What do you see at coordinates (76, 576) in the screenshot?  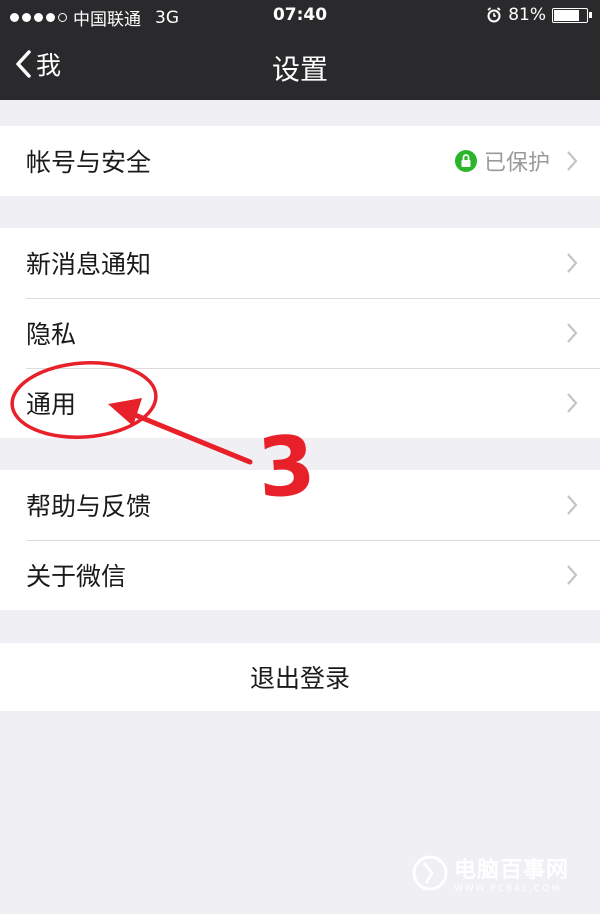 I see `list-item-label: 关于微信` at bounding box center [76, 576].